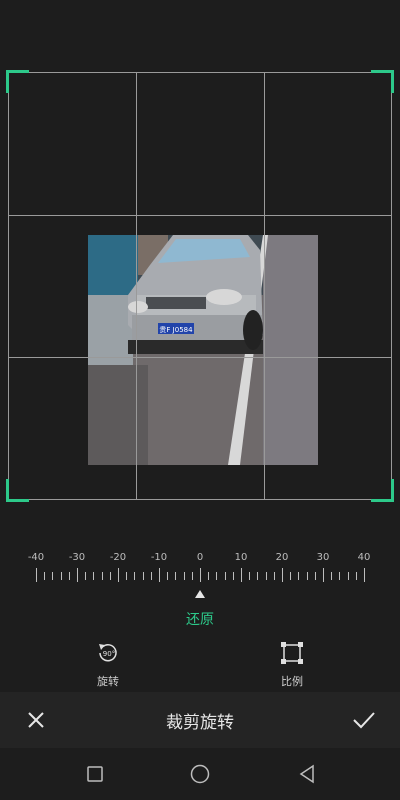 This screenshot has height=800, width=400. What do you see at coordinates (108, 664) in the screenshot?
I see `rotate-button: 90° 旋转` at bounding box center [108, 664].